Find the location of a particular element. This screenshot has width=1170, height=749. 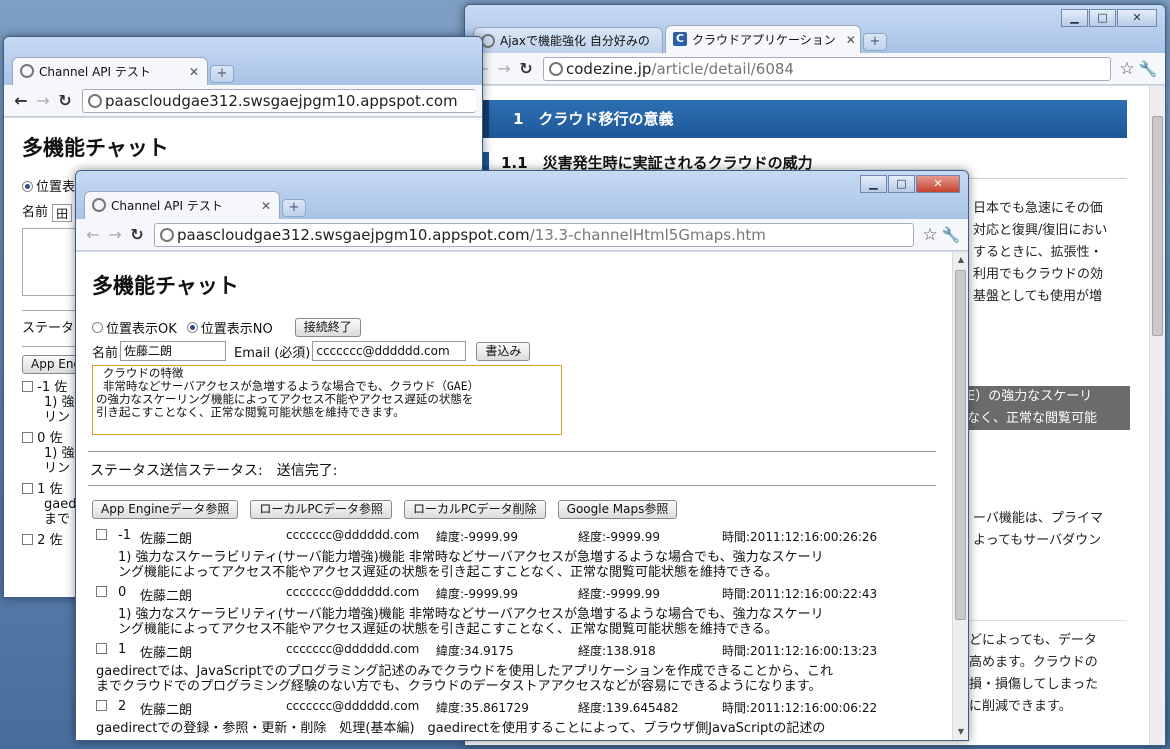

radio-label: 位置表示OK is located at coordinates (141, 329).